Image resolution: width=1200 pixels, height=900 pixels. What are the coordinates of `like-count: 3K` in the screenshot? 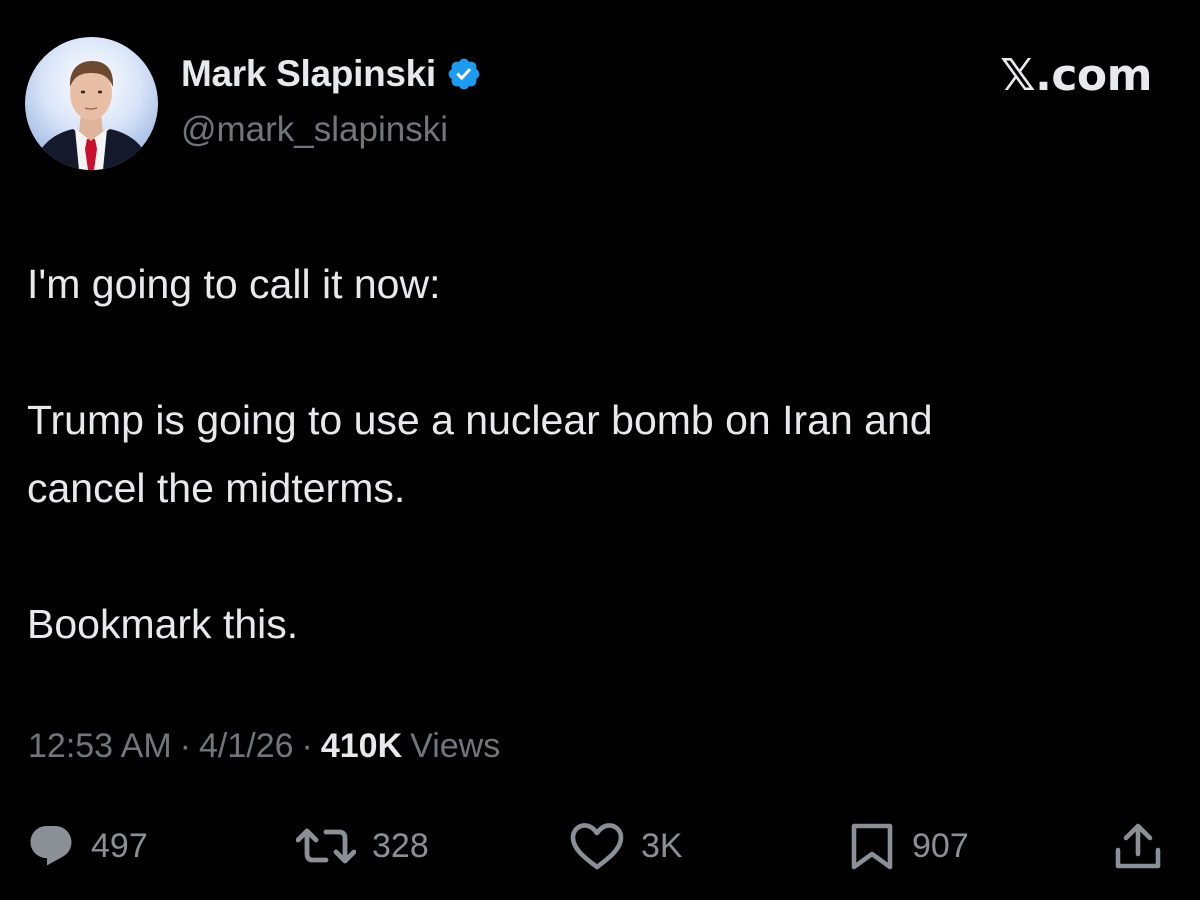 It's located at (662, 845).